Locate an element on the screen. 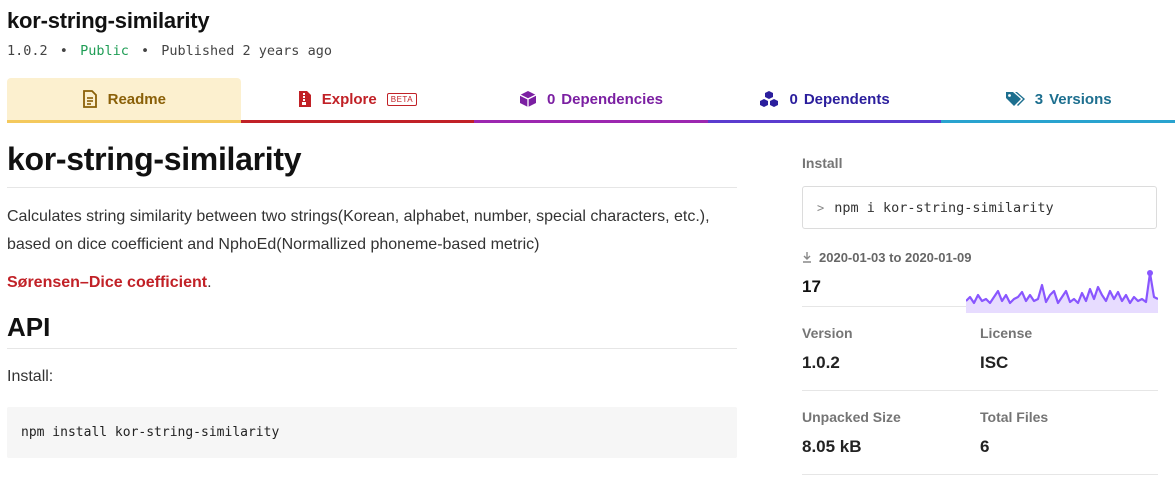 The width and height of the screenshot is (1175, 501). downloads-range-text: 2020-01-03 to 2020-01-09 is located at coordinates (895, 257).